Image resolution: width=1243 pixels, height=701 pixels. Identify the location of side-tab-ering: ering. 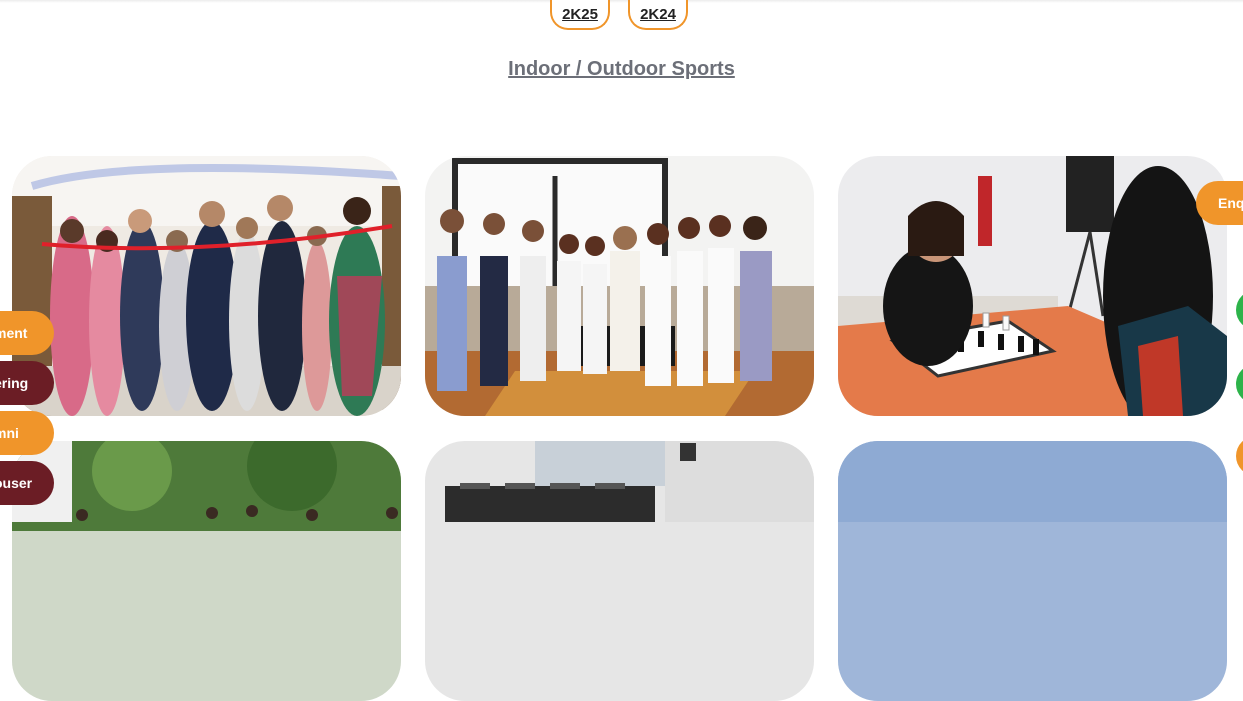
(27, 383).